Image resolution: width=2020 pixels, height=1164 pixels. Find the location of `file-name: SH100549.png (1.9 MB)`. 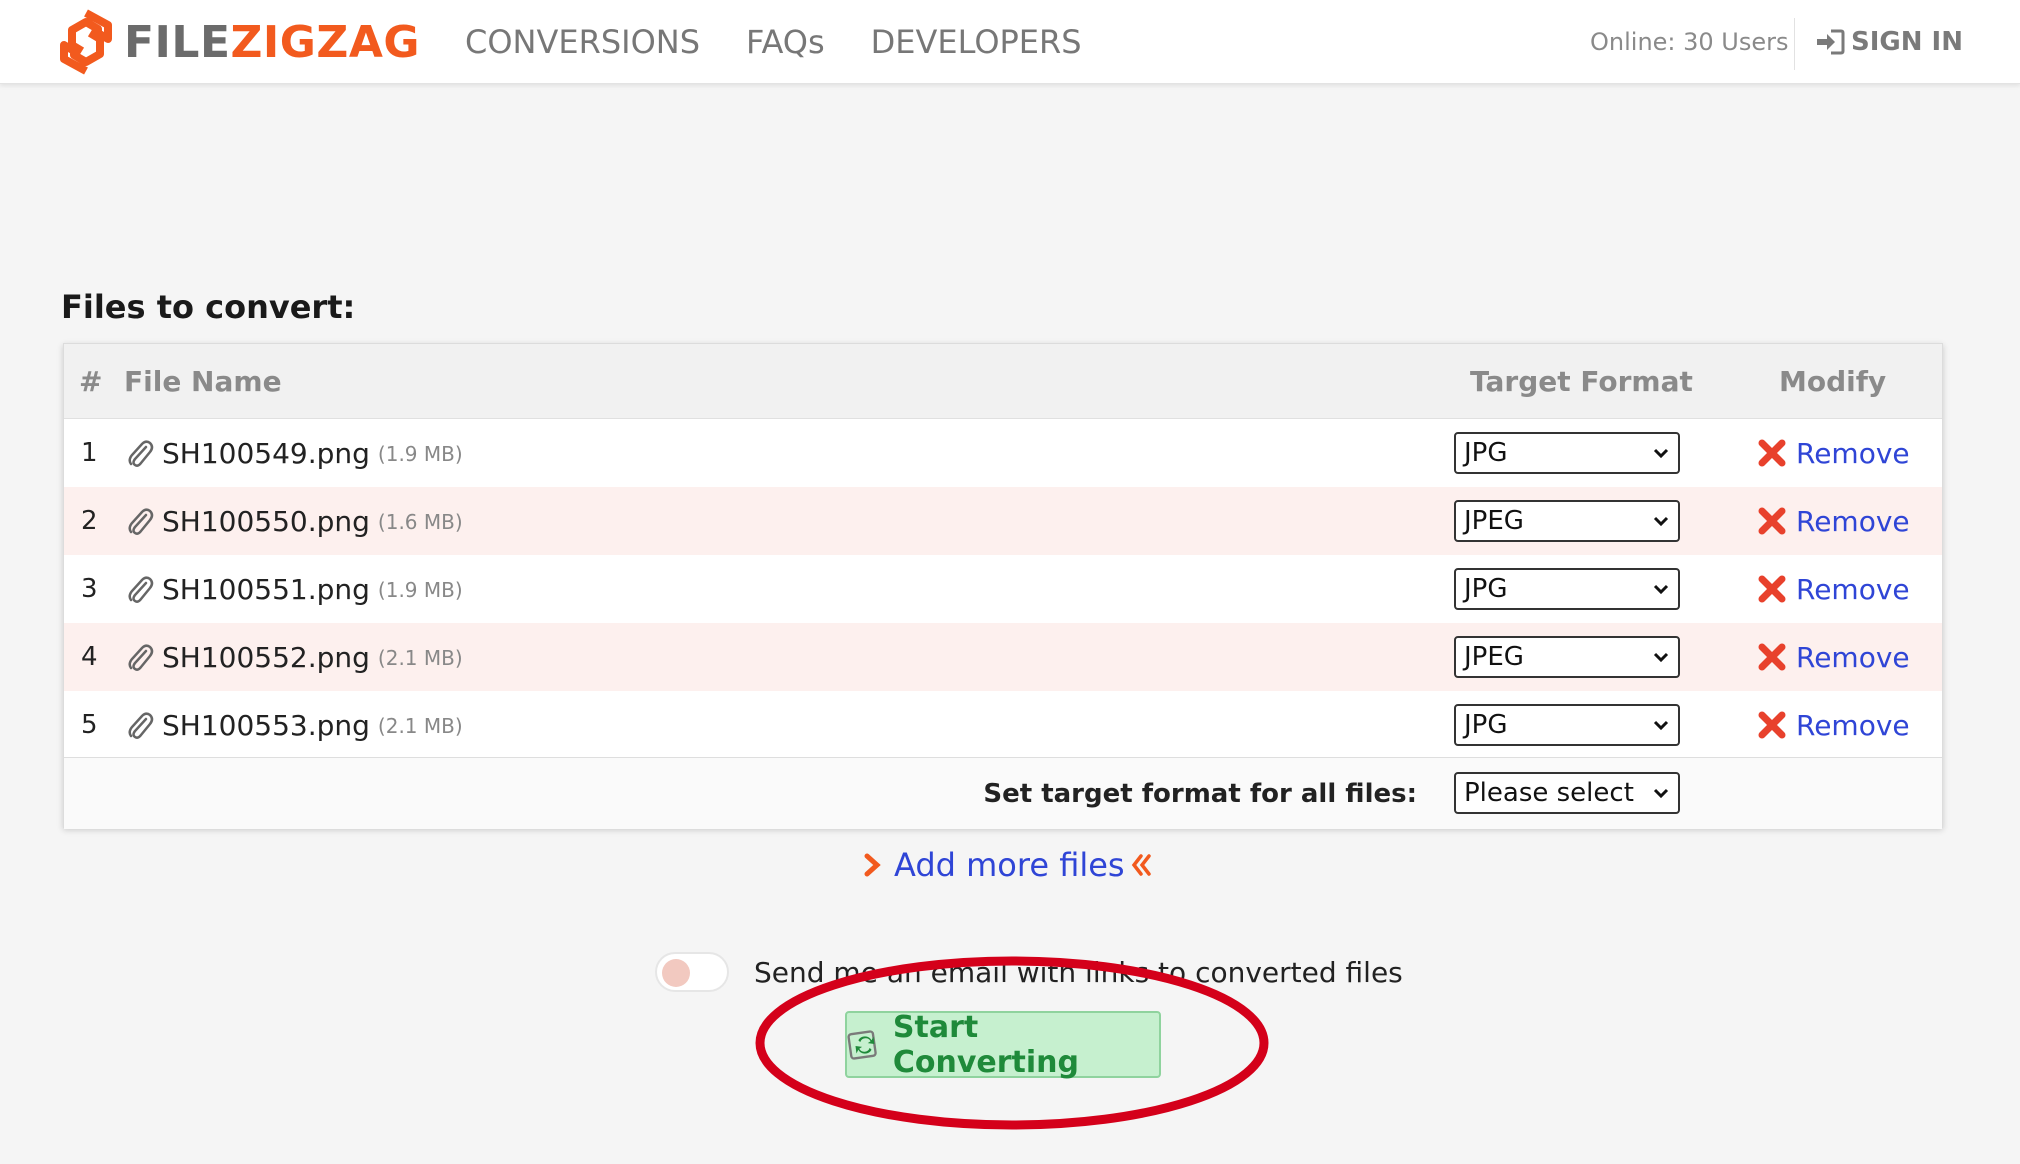

file-name: SH100549.png (1.9 MB) is located at coordinates (312, 453).